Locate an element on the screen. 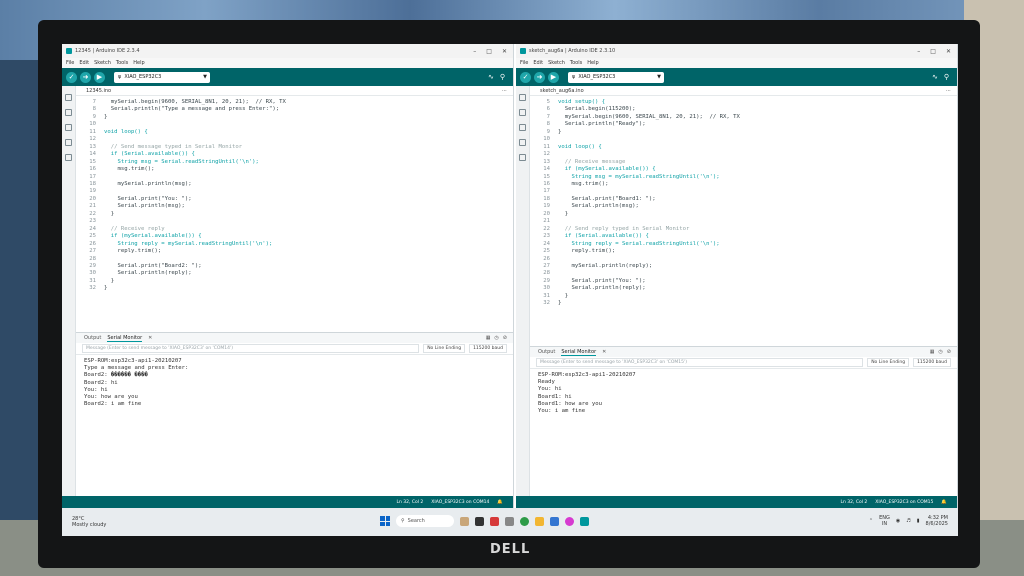  board-name: XIAO_ESP32C3 is located at coordinates (143, 77).